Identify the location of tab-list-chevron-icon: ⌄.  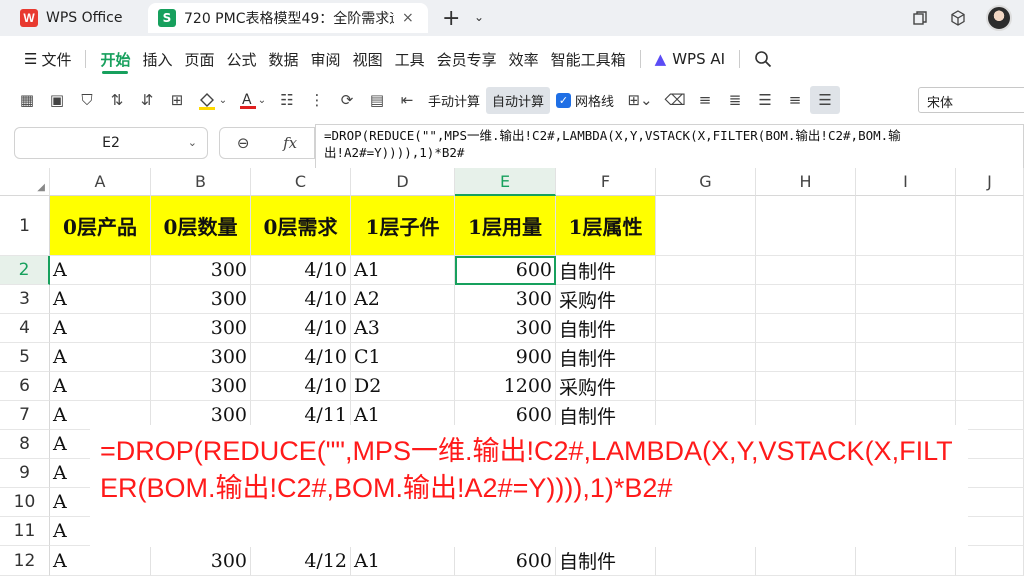
(479, 17).